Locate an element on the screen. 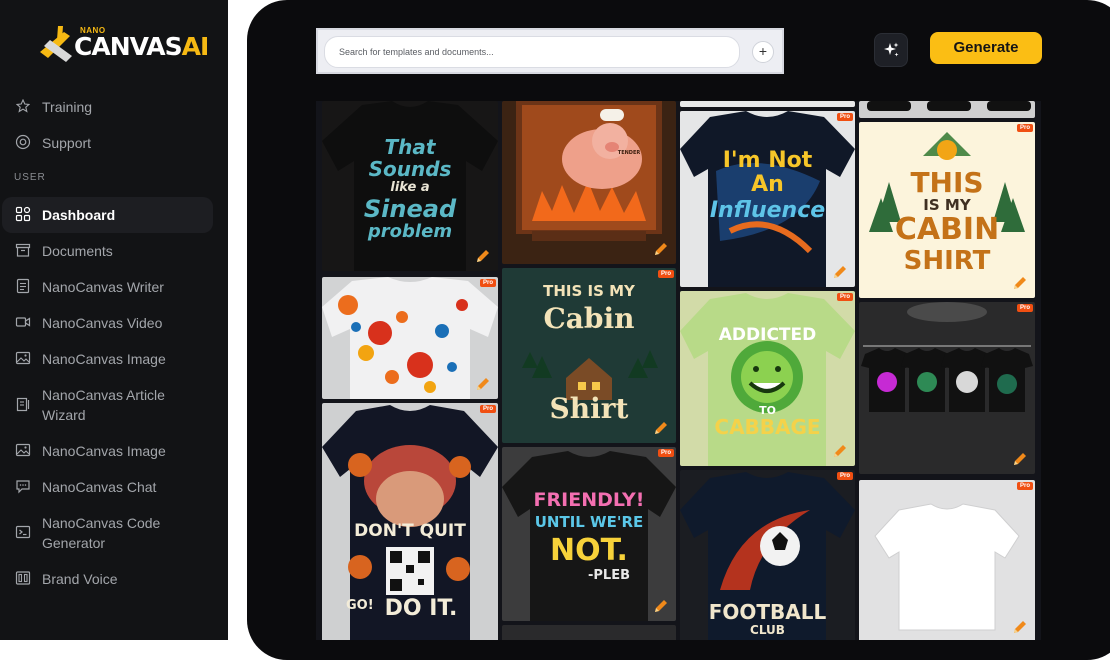 The height and width of the screenshot is (660, 1110). logo-text: CANVASAI is located at coordinates (141, 46).